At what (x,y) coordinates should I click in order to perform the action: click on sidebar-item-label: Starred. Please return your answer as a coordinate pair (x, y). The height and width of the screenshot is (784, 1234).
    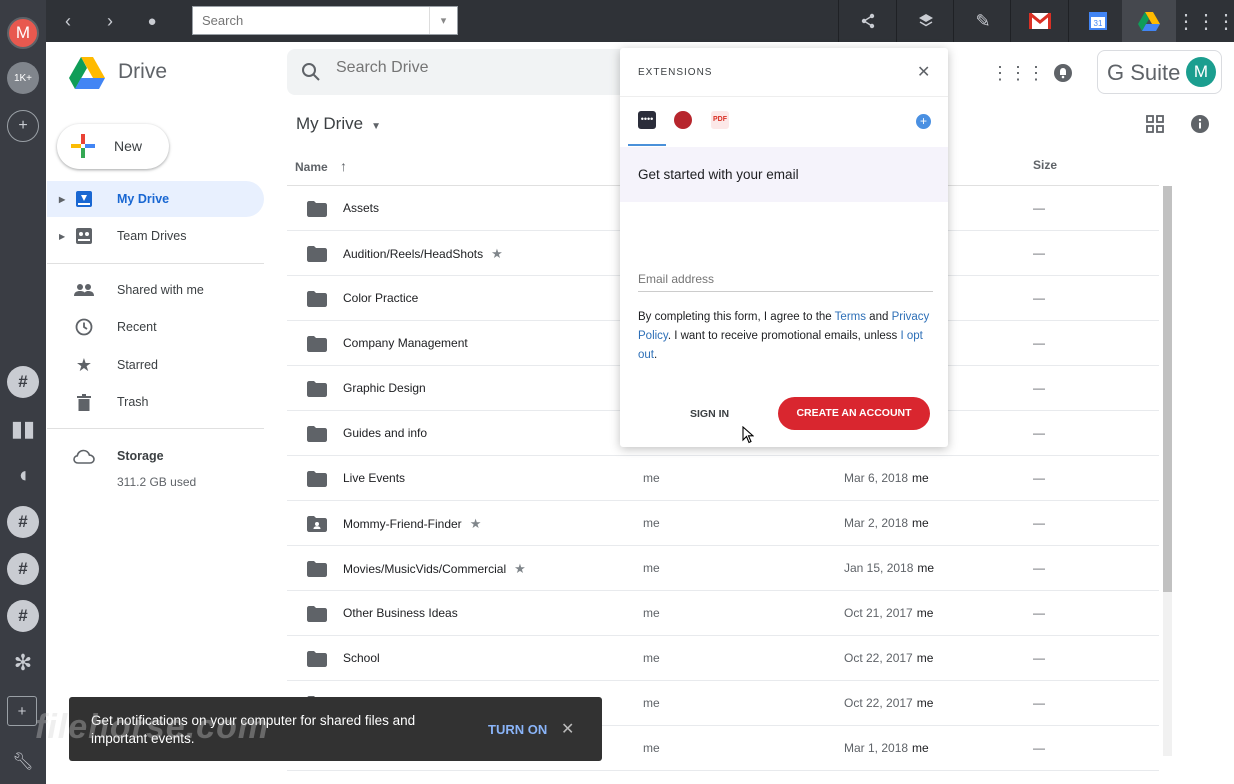
    Looking at the image, I should click on (137, 365).